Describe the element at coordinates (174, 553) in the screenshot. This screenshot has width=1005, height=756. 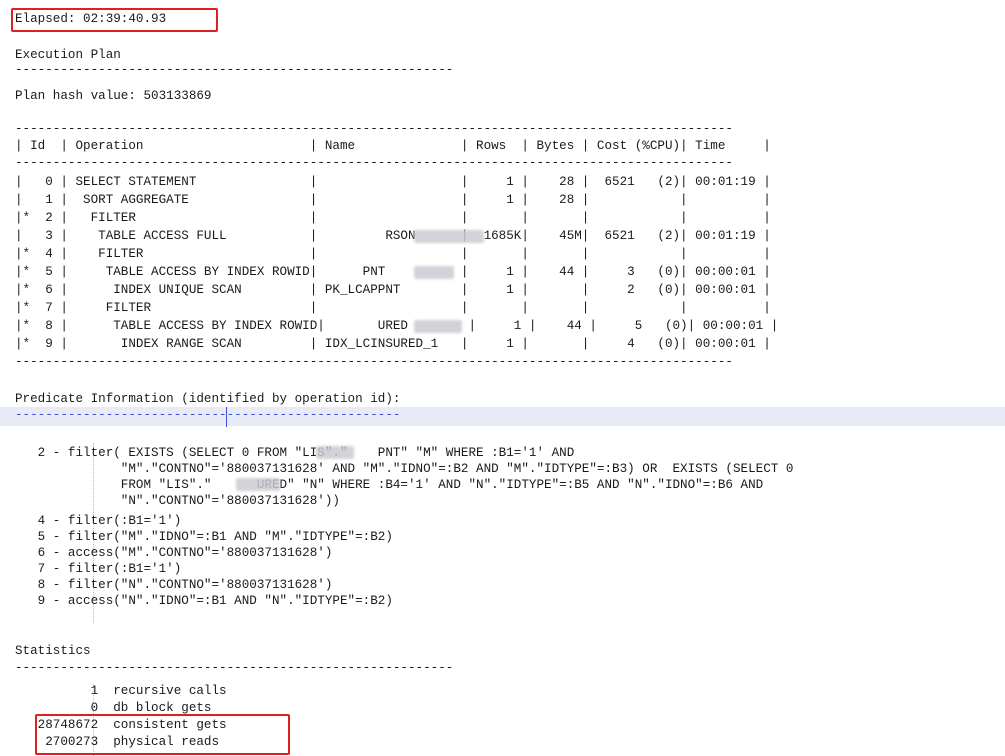
I see `predicate-line: 6 - access("M"."CONTNO"='880037131628')` at that location.